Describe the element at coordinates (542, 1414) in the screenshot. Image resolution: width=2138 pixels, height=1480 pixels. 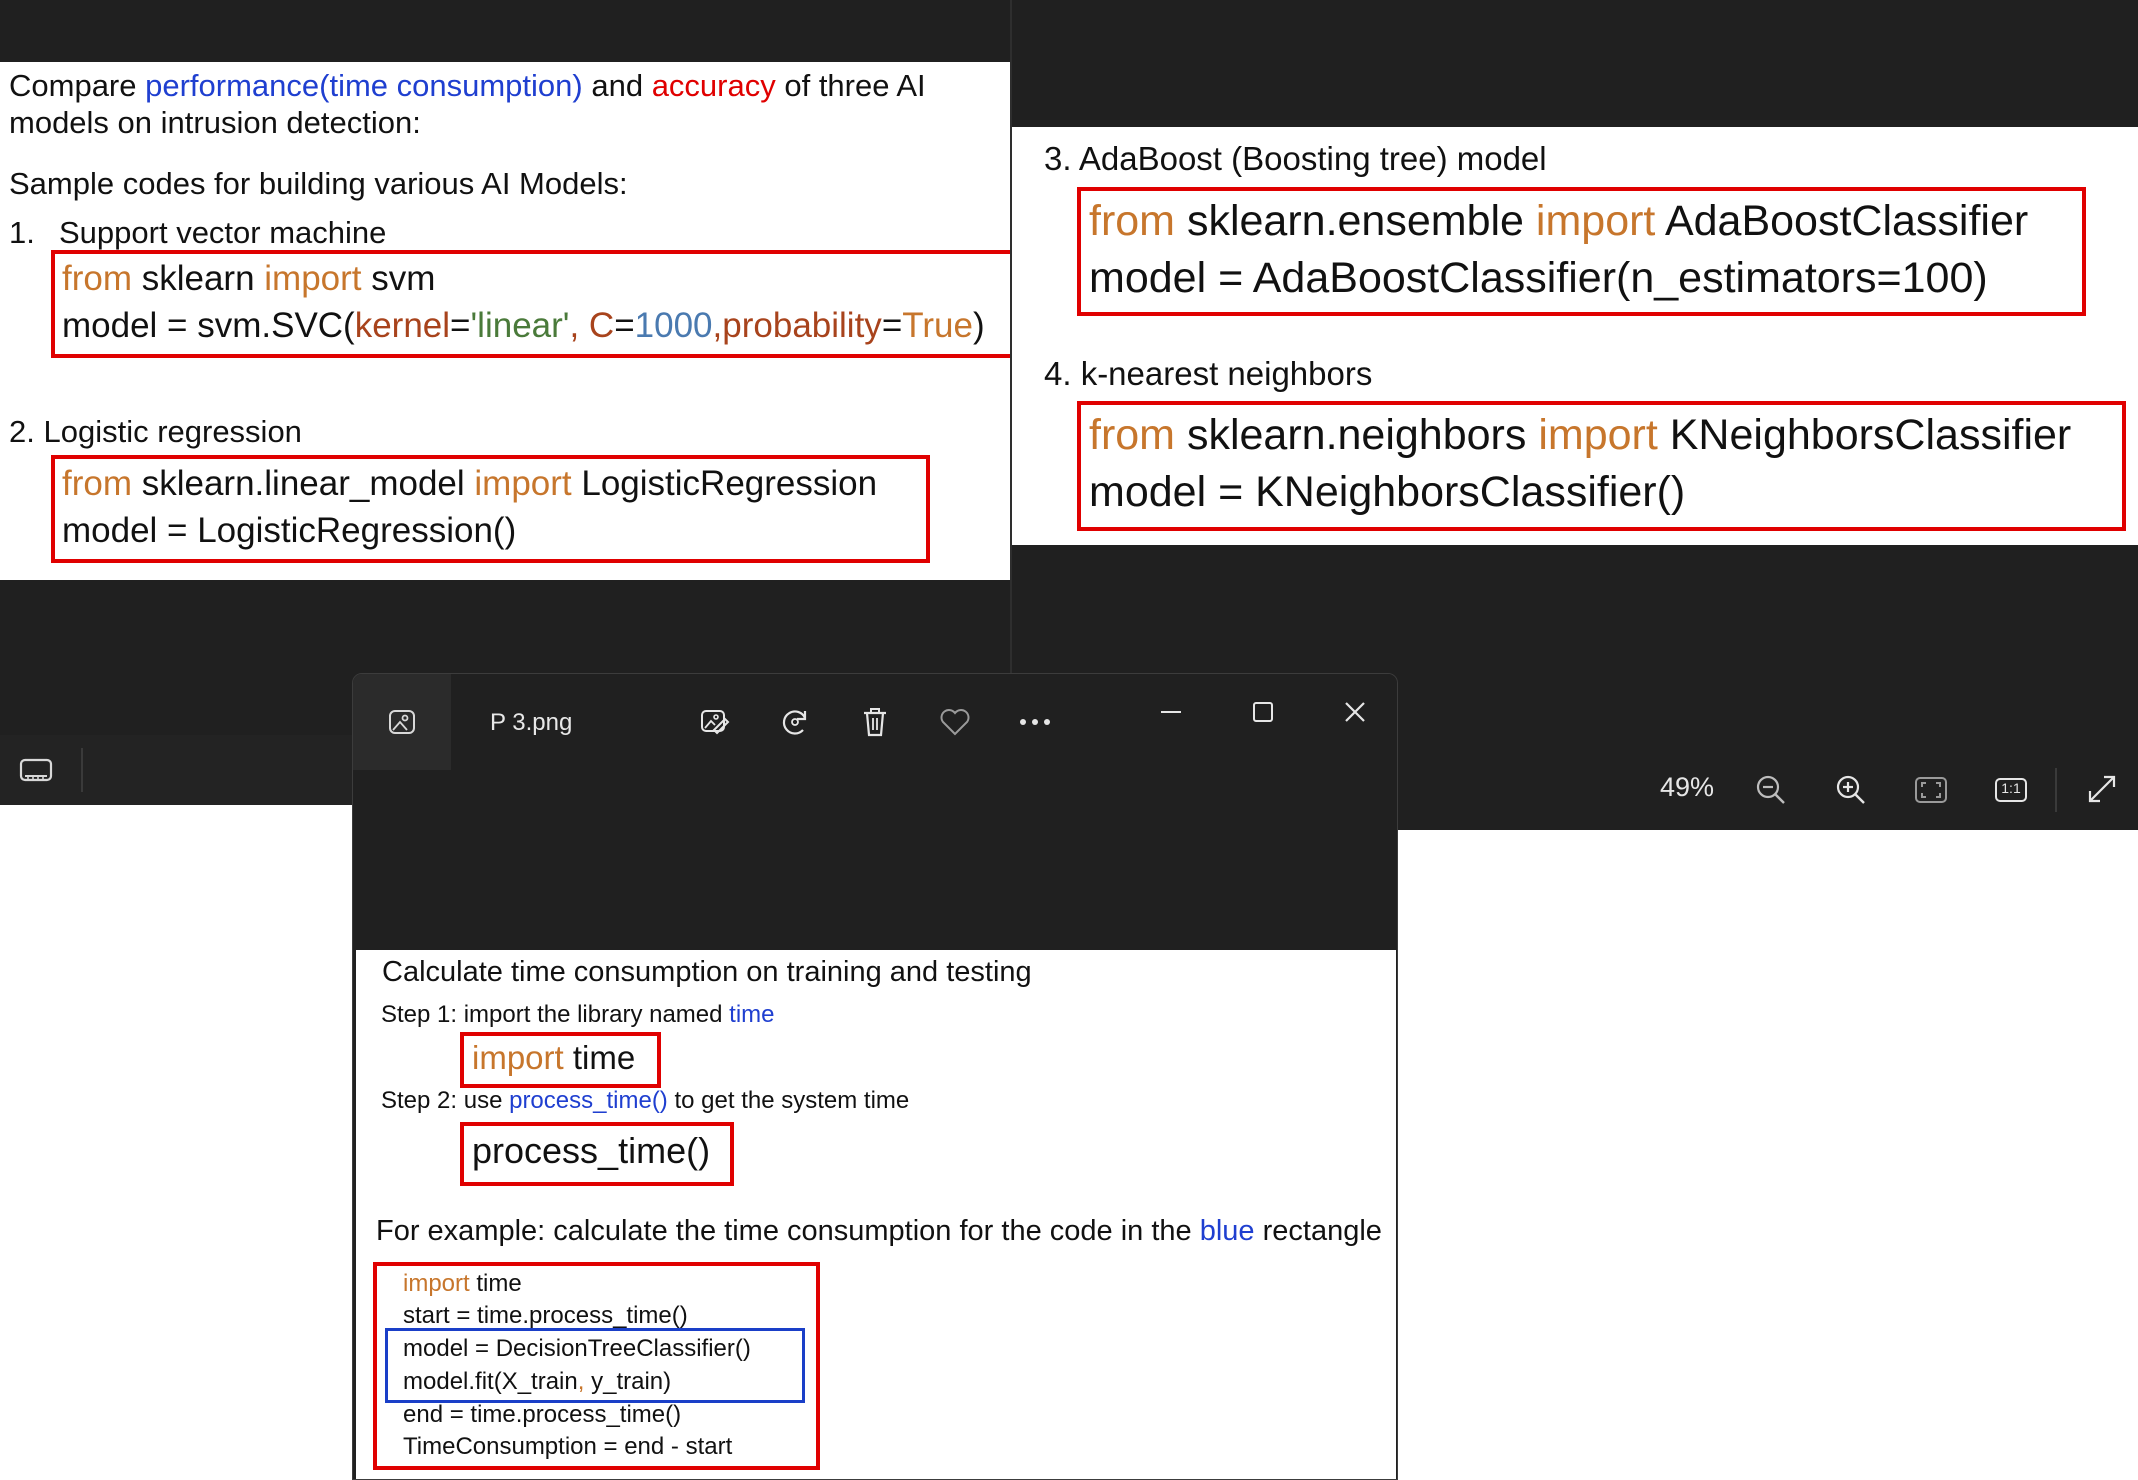
I see `code-line-end: end = time.process_time()` at that location.